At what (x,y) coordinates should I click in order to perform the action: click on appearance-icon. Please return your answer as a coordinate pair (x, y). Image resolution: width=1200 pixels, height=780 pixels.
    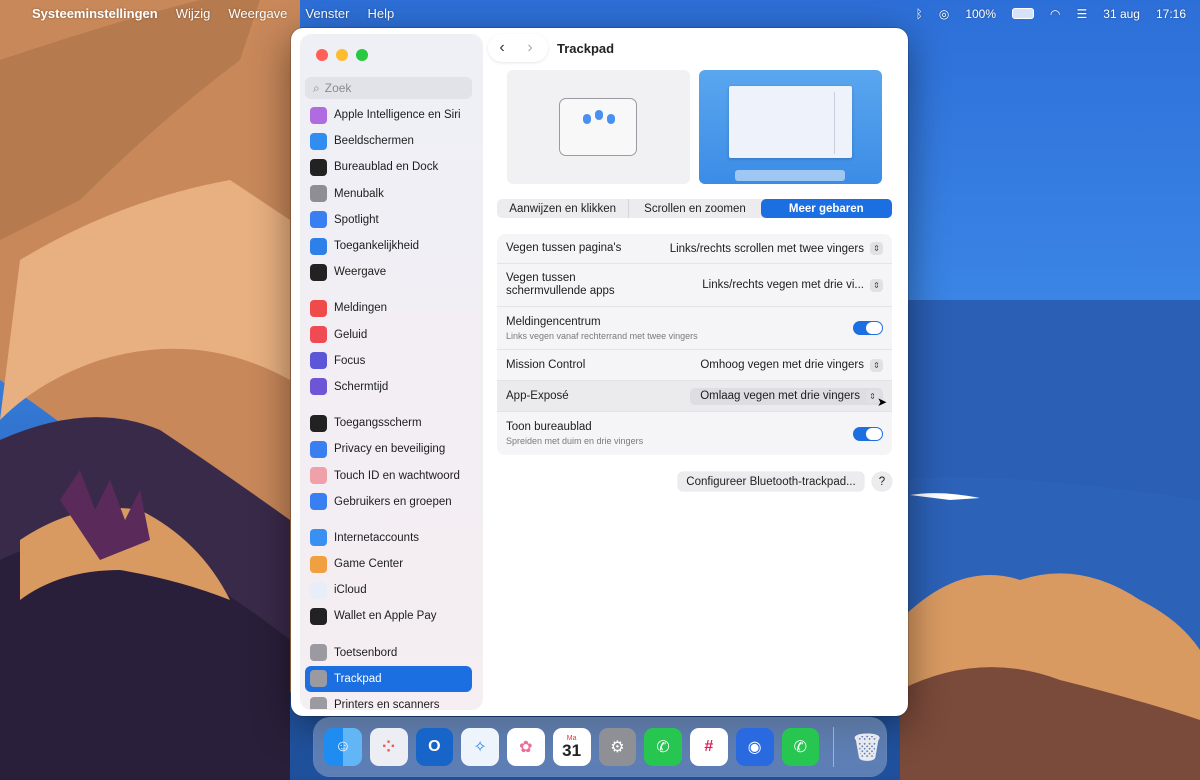
    Looking at the image, I should click on (318, 272).